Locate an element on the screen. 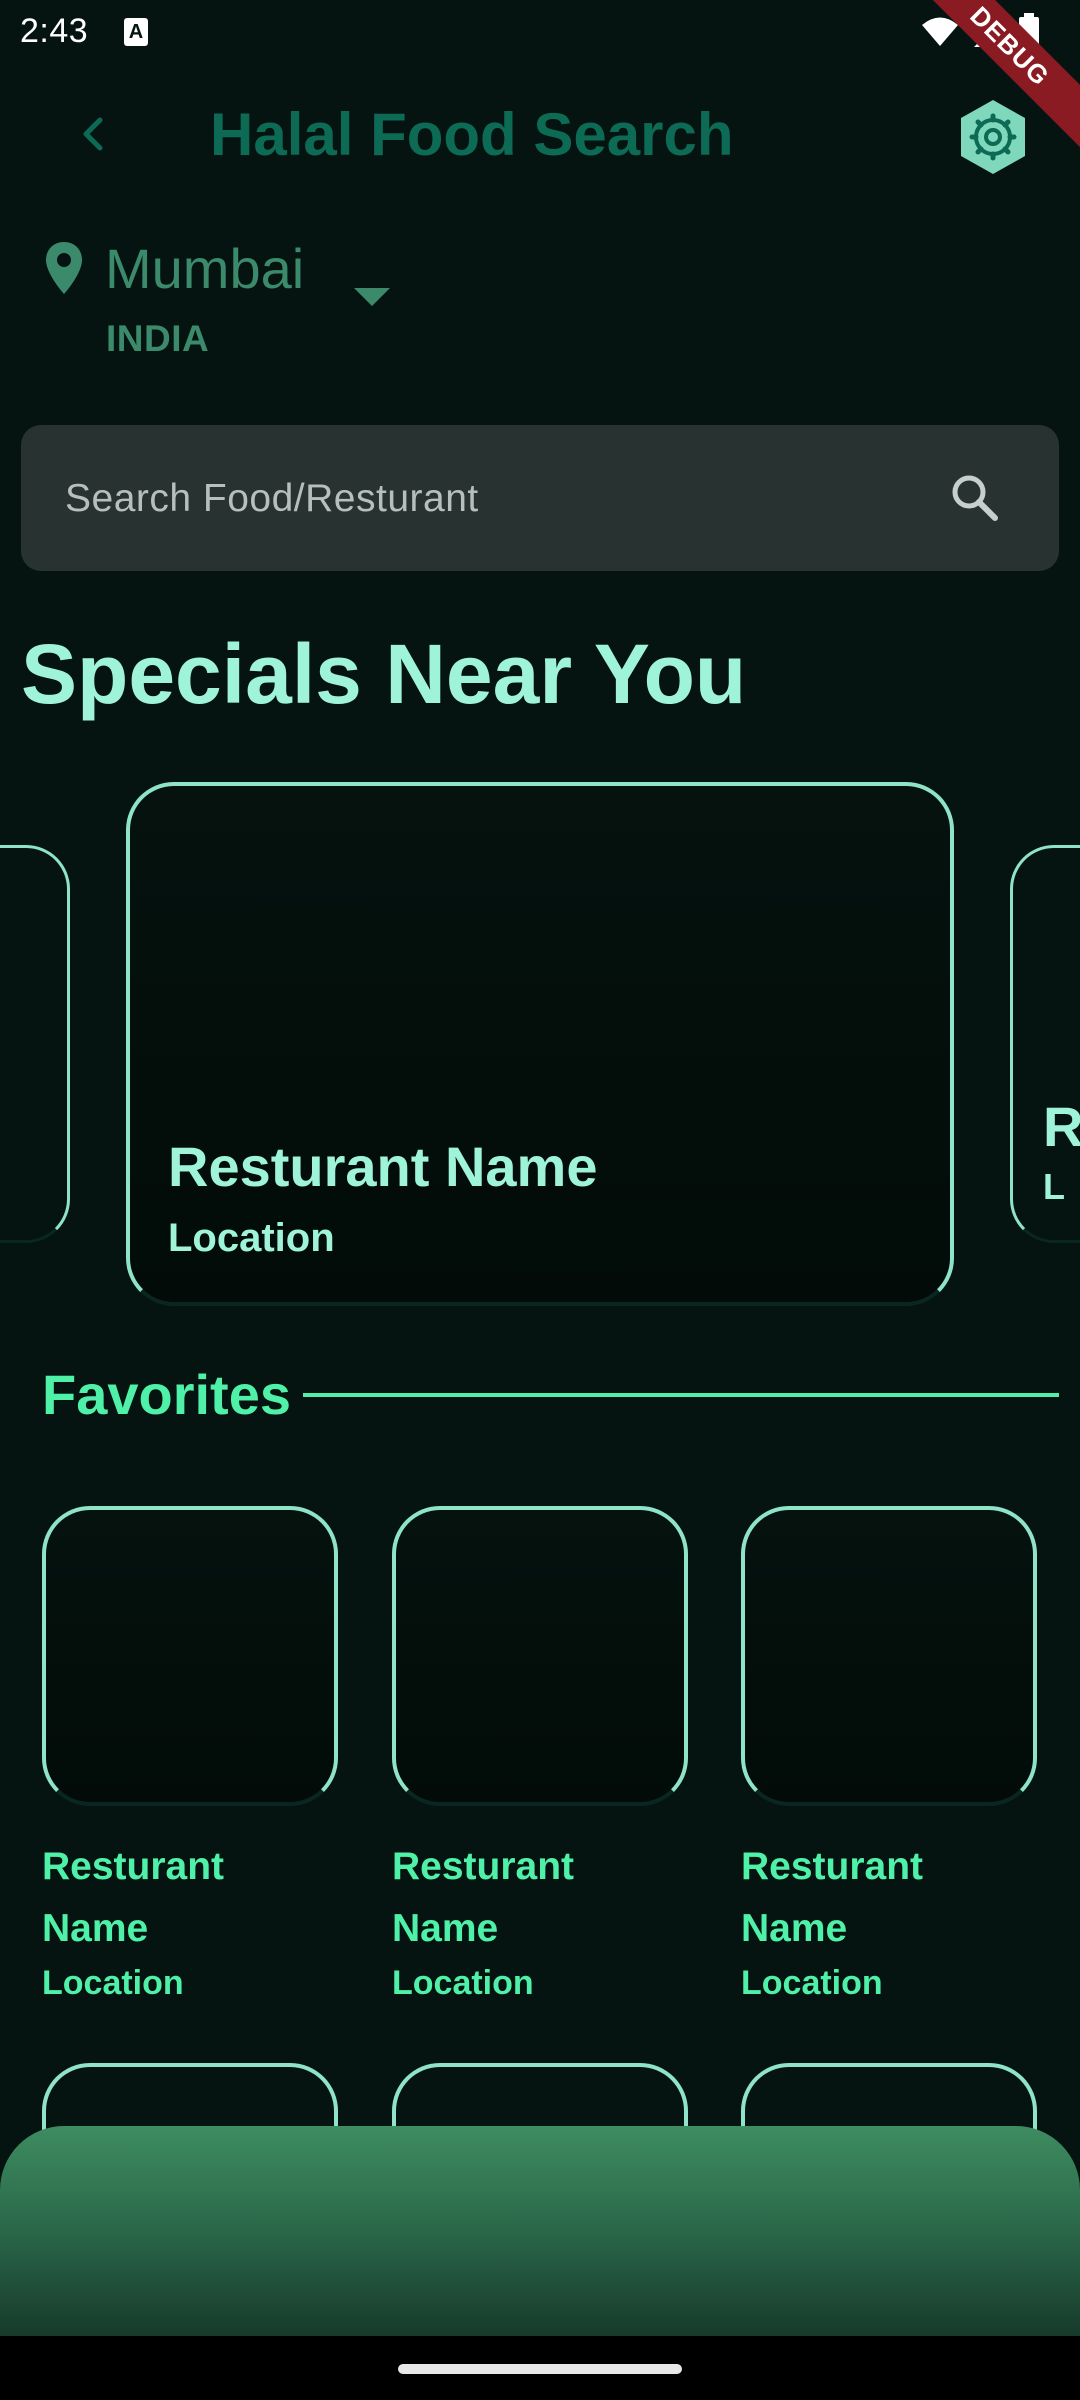 This screenshot has height=2400, width=1080. favorites-heading: Favorites is located at coordinates (166, 1394).